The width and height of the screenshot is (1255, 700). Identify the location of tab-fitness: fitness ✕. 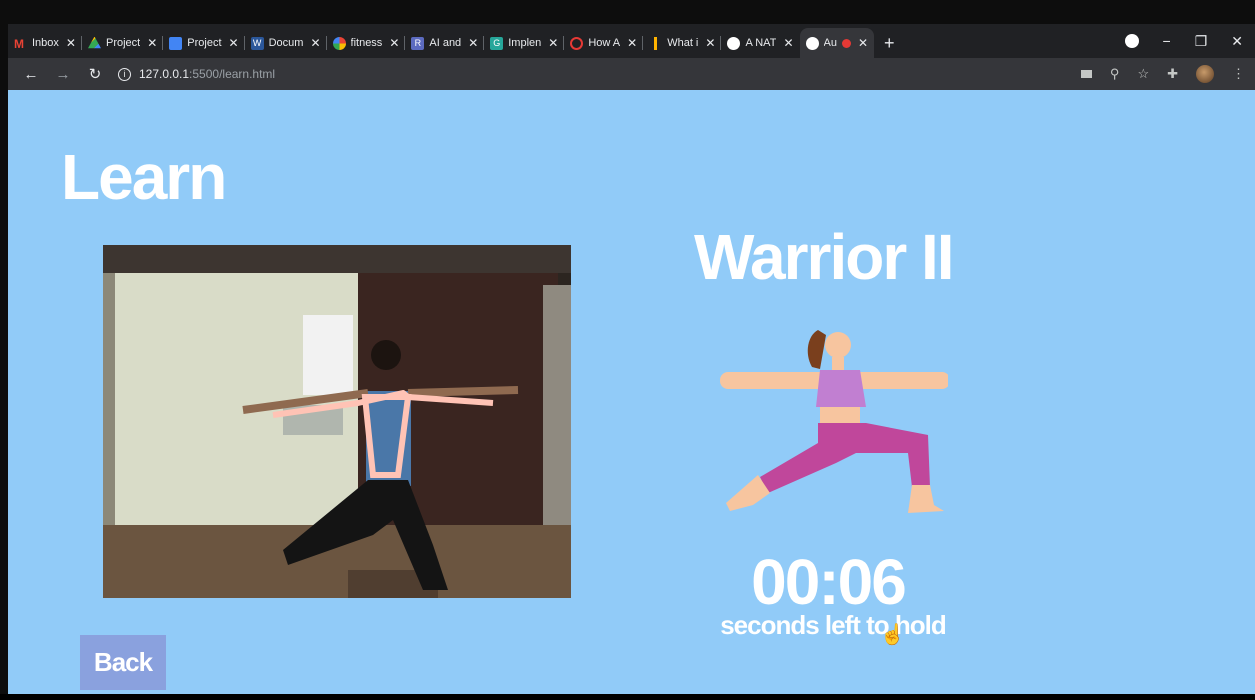
(366, 43).